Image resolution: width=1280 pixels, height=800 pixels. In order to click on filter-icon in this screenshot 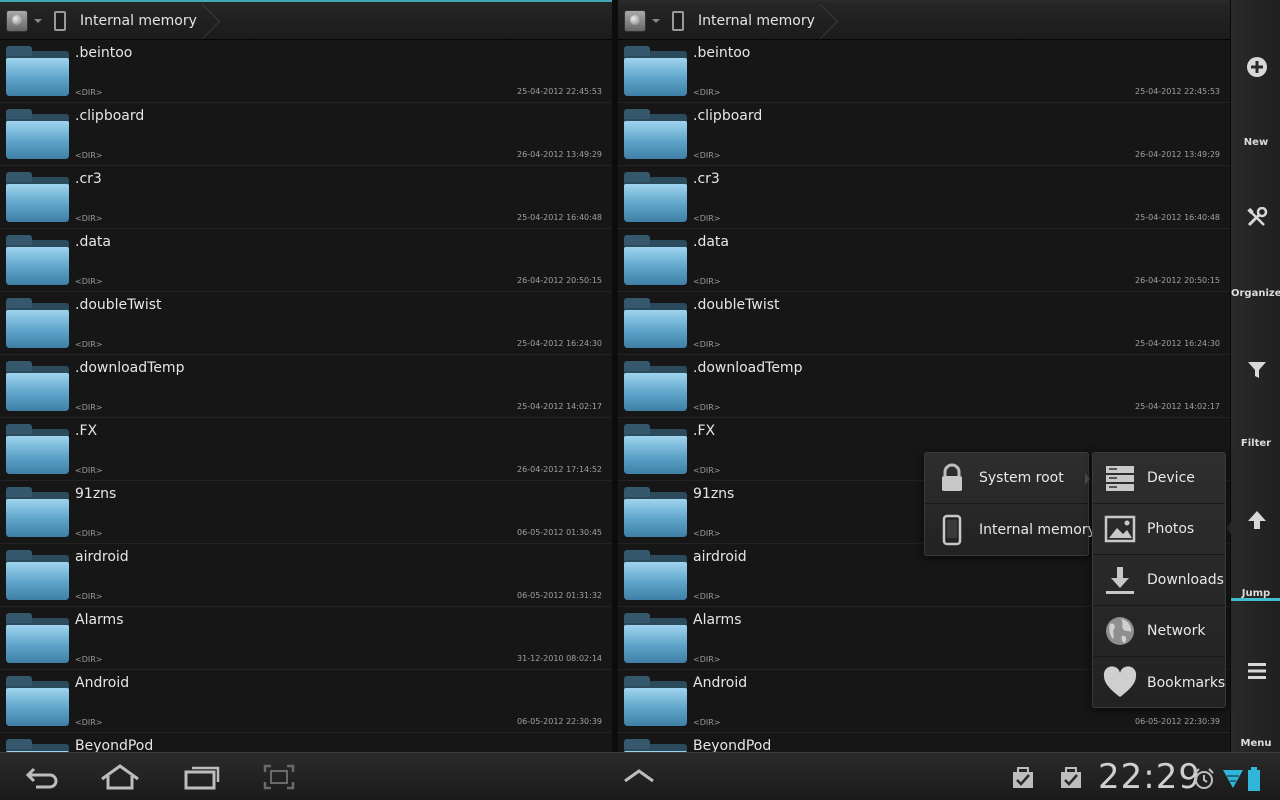, I will do `click(1257, 370)`.